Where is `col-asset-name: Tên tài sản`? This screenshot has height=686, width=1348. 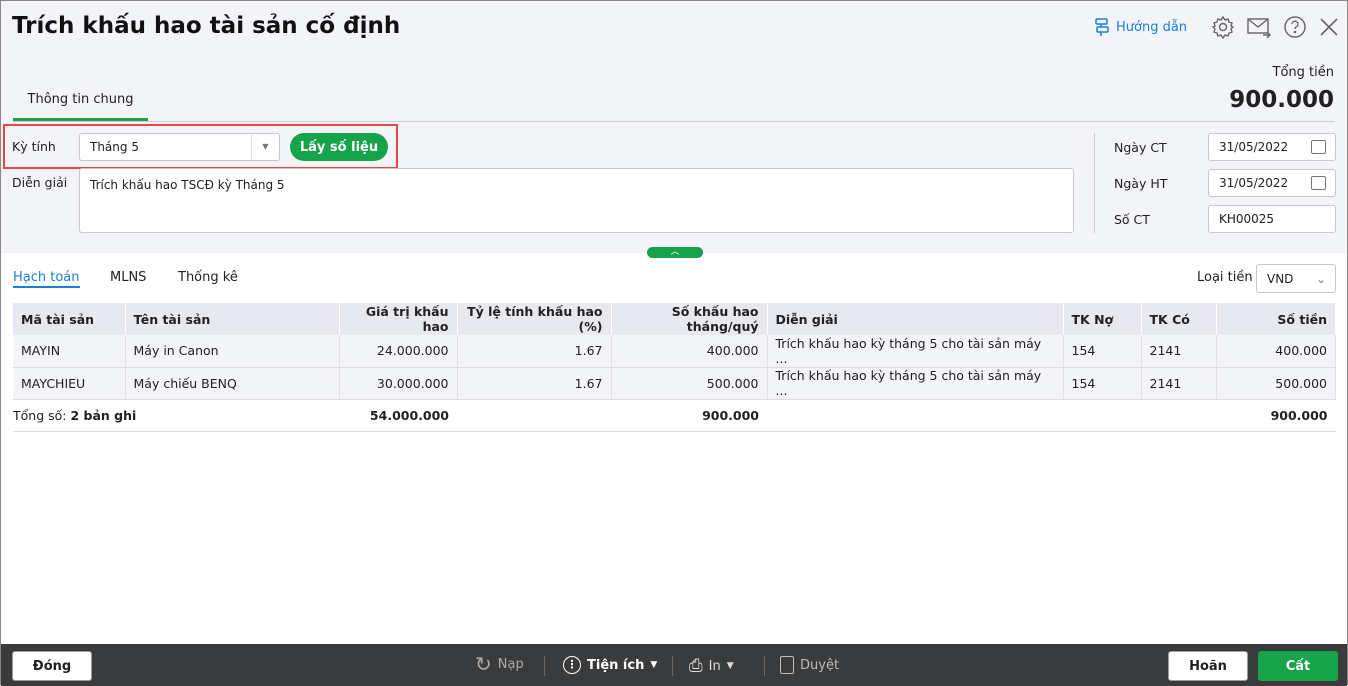
col-asset-name: Tên tài sản is located at coordinates (232, 319).